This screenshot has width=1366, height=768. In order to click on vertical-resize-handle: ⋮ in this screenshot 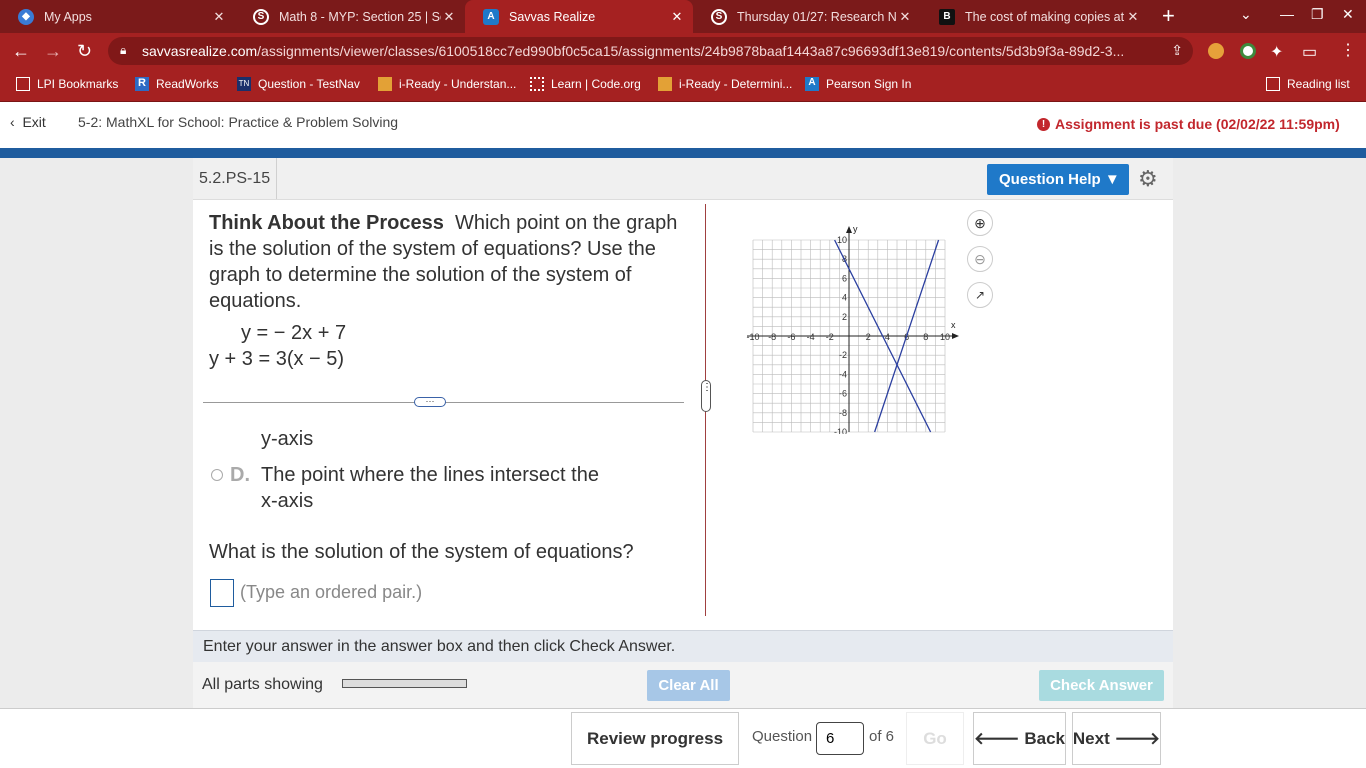, I will do `click(706, 396)`.